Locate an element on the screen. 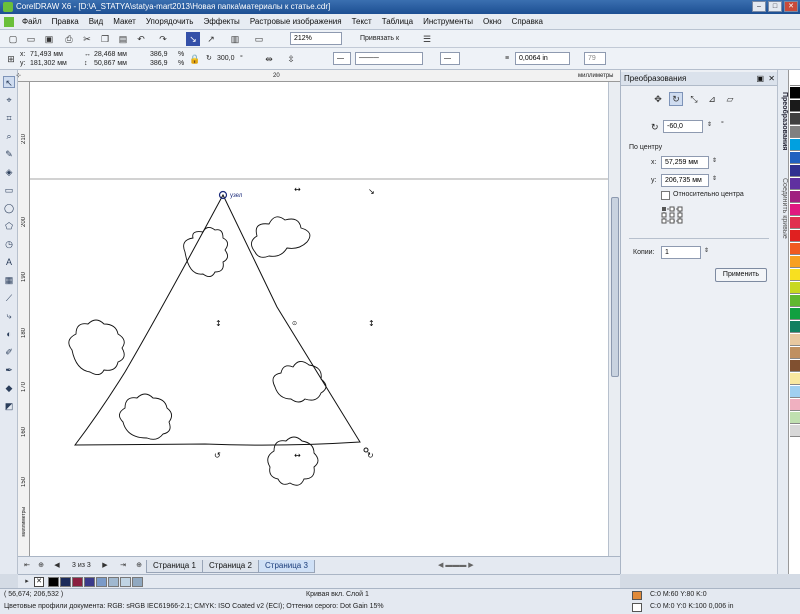 Image resolution: width=800 pixels, height=614 pixels. lock-ratio-icon: 🔒 is located at coordinates (195, 59).